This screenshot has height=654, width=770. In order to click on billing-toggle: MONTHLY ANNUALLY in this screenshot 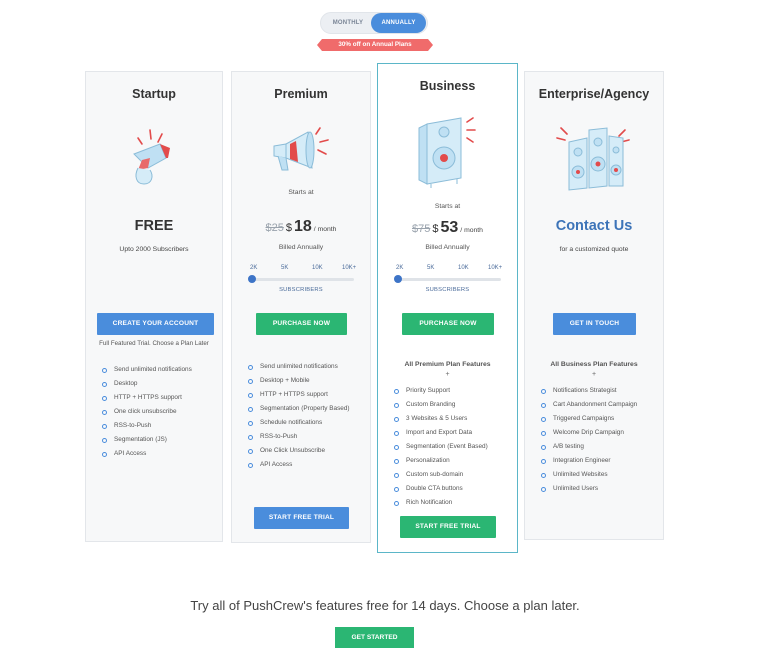, I will do `click(374, 23)`.